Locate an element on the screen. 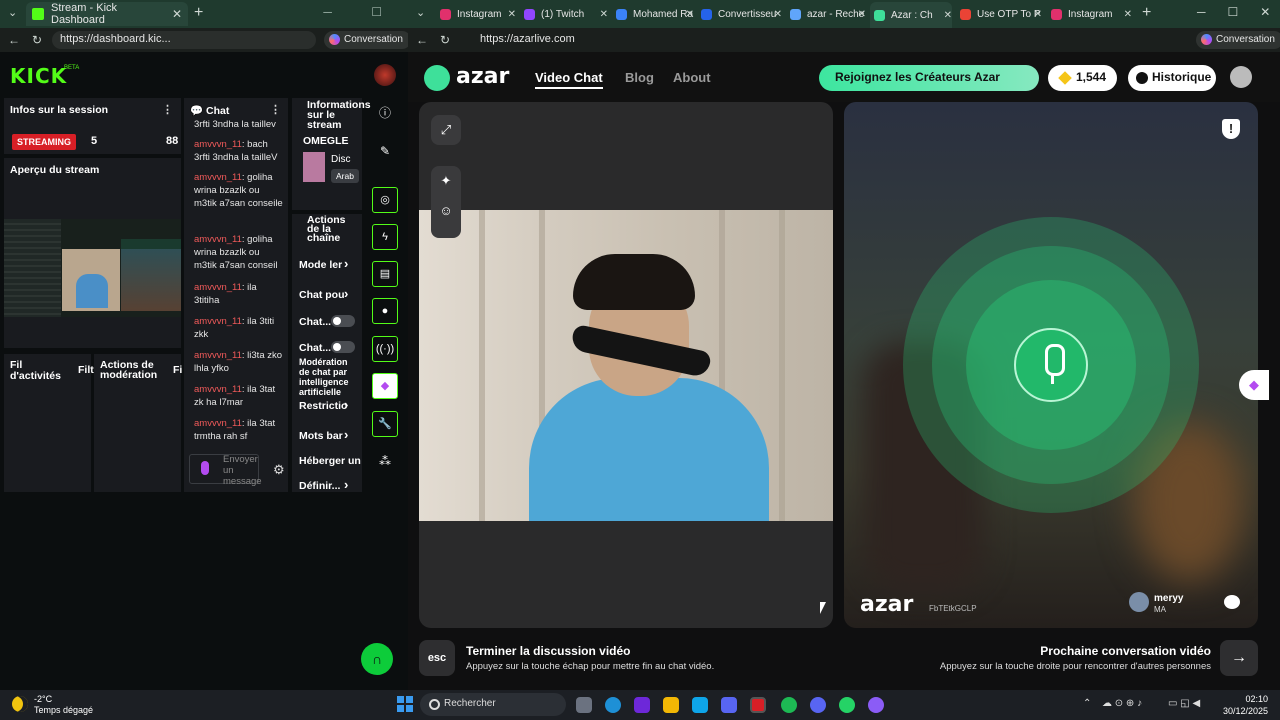  action-item-0: Mode ler is located at coordinates (320, 265).